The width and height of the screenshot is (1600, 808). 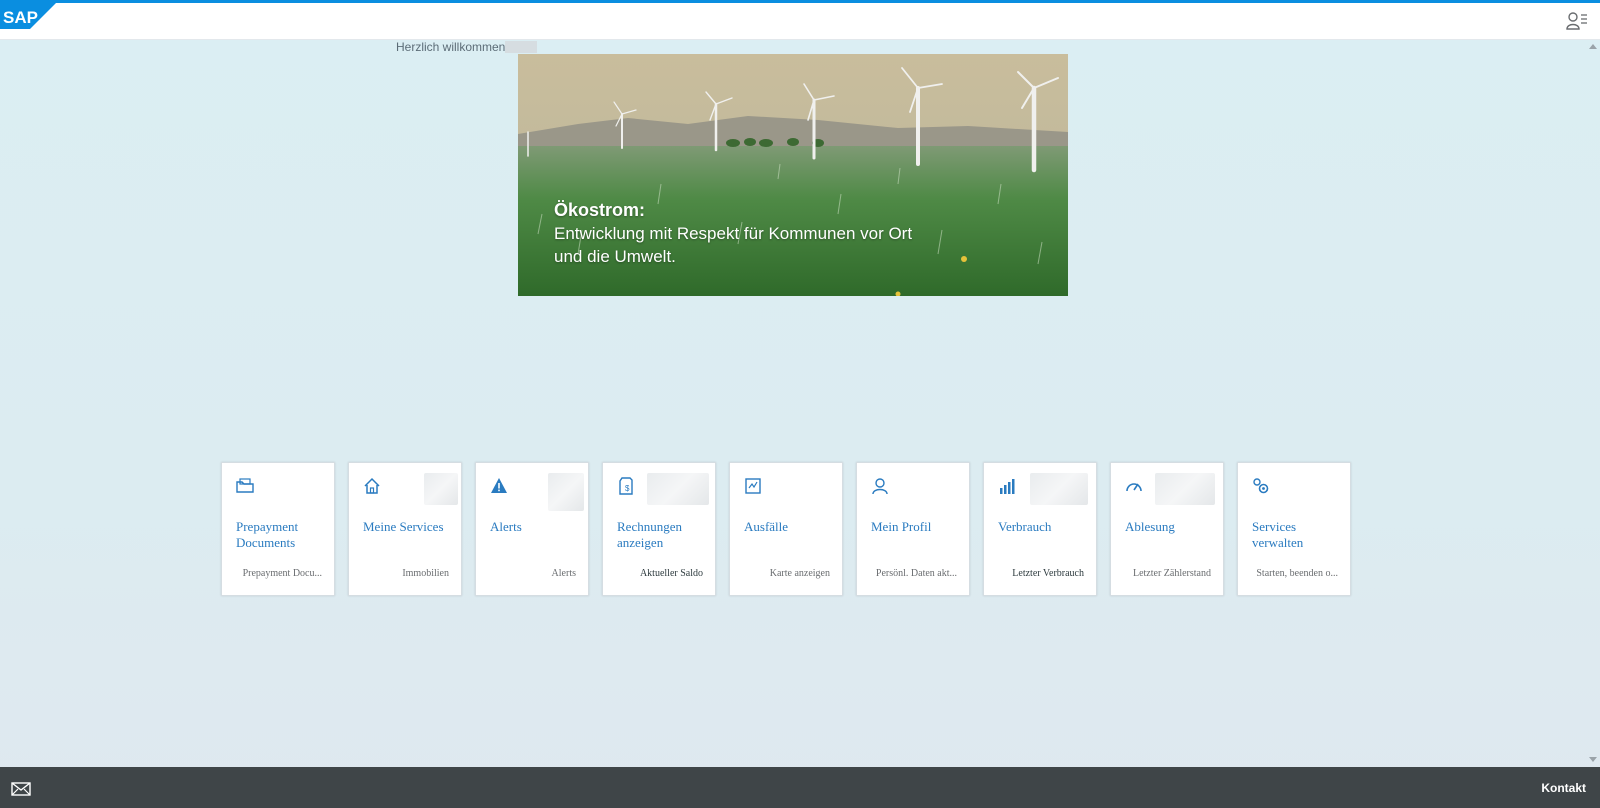 I want to click on welcome-message: Herzlich willkommen, so click(x=467, y=47).